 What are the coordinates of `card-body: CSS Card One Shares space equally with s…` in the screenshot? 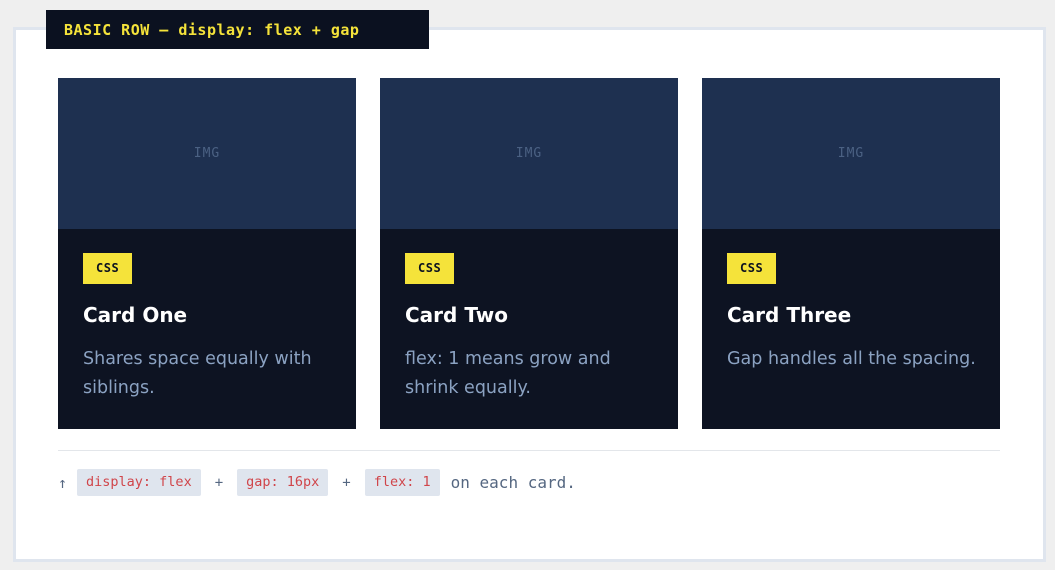 It's located at (207, 316).